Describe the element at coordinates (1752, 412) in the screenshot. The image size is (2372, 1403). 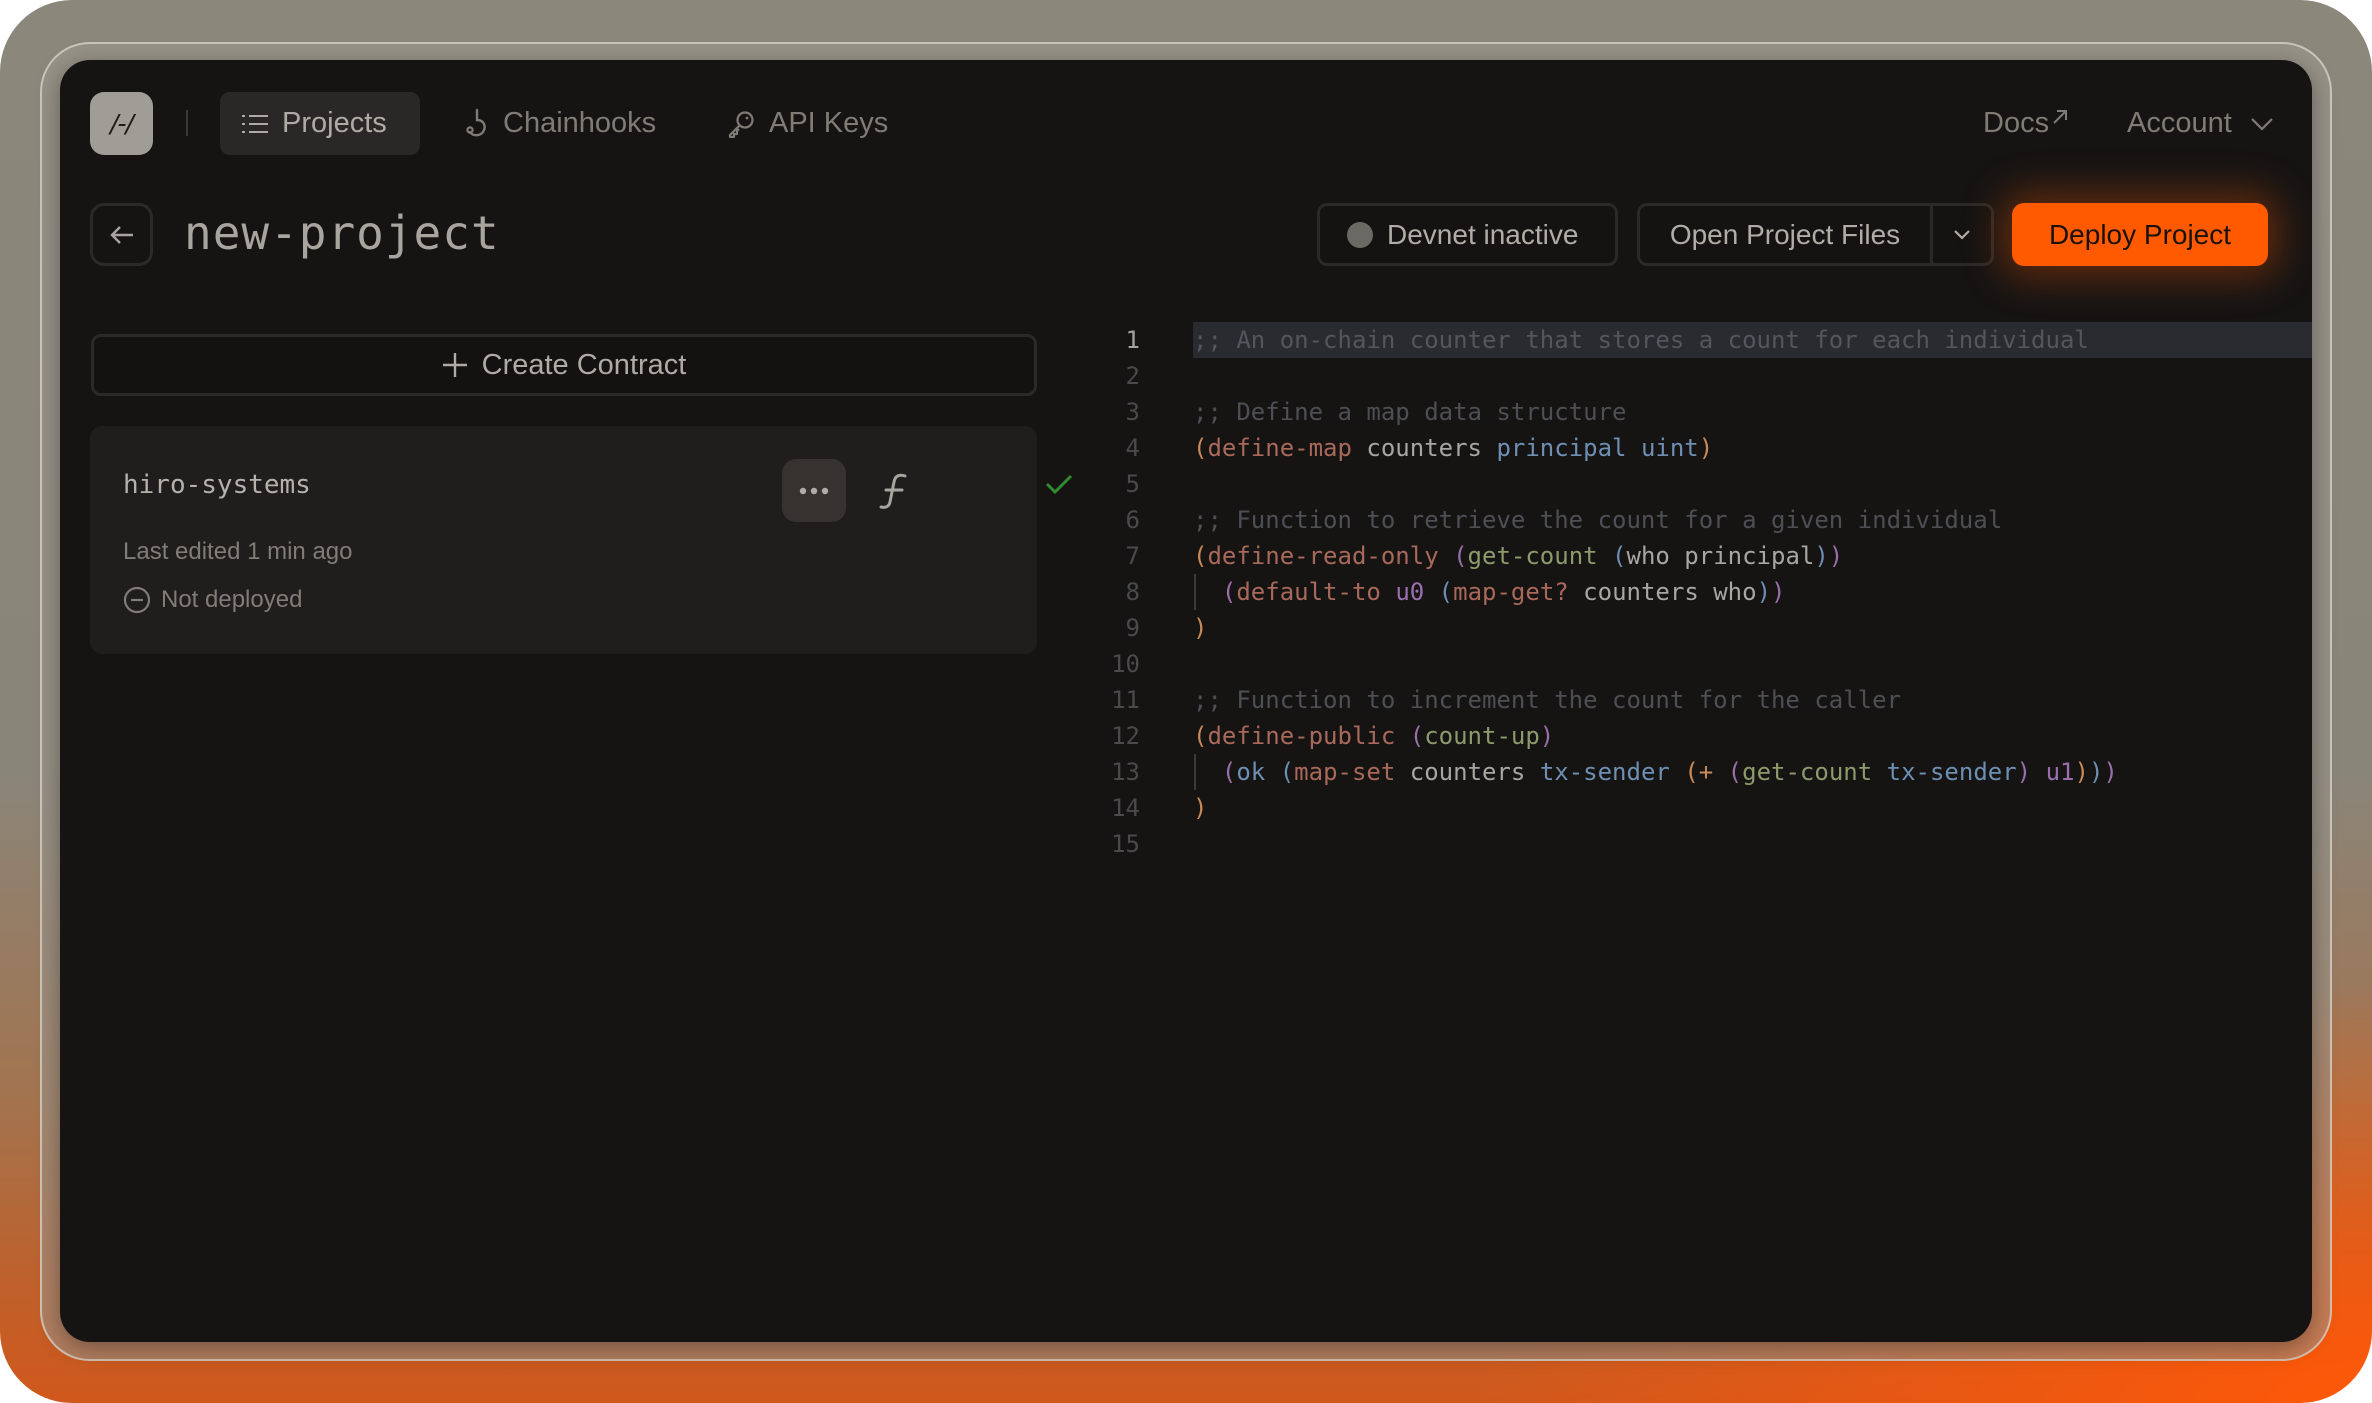
I see `code-text: ;; Define a map data structure` at that location.